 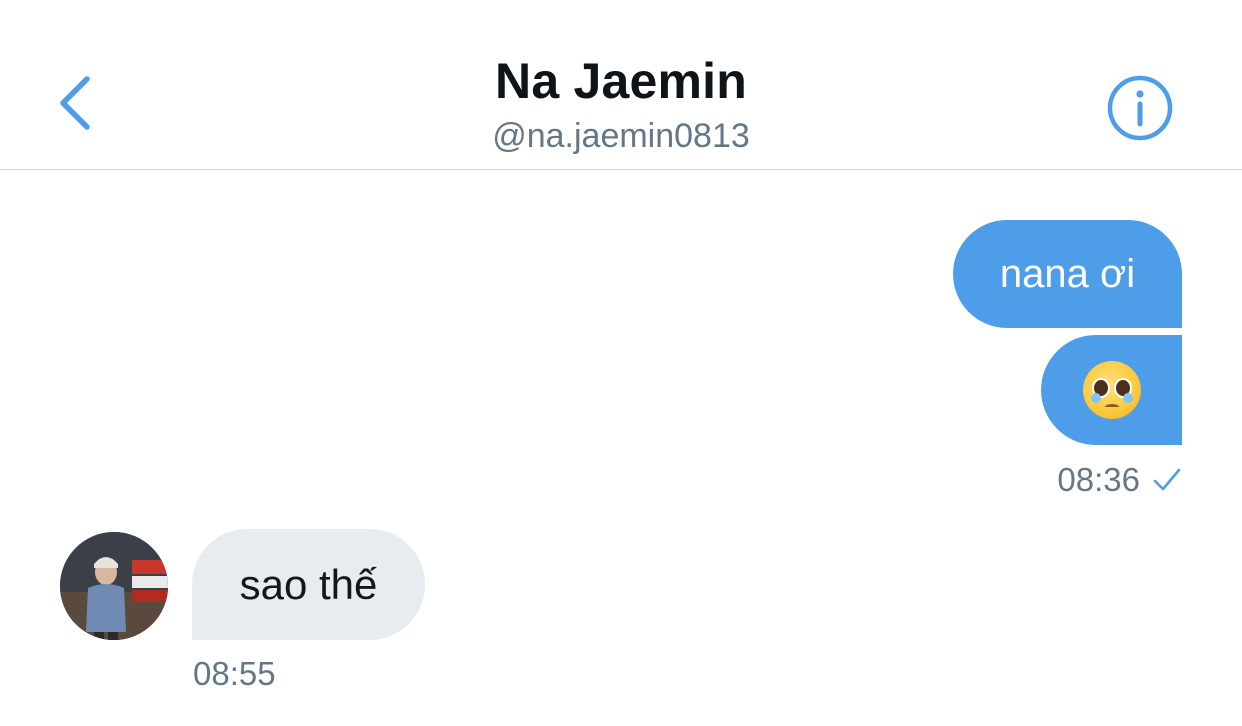 What do you see at coordinates (621, 81) in the screenshot?
I see `contact-name: Na Jaemin` at bounding box center [621, 81].